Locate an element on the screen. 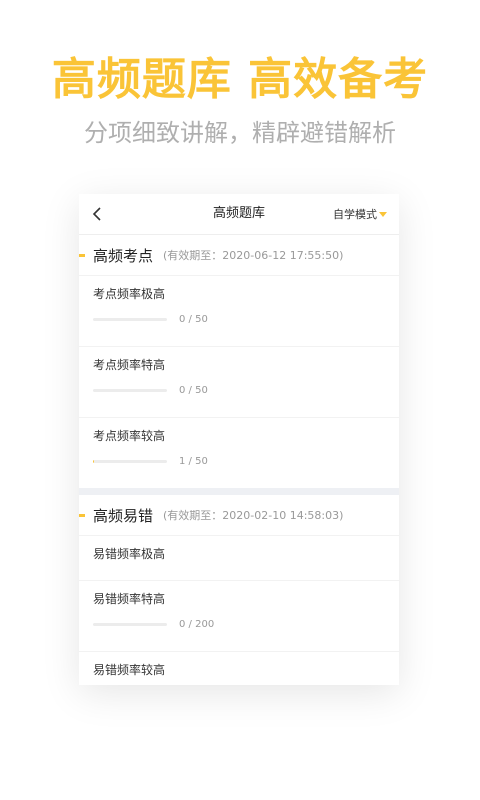 Image resolution: width=480 pixels, height=800 pixels. item-label: 易错频率较高 is located at coordinates (129, 670).